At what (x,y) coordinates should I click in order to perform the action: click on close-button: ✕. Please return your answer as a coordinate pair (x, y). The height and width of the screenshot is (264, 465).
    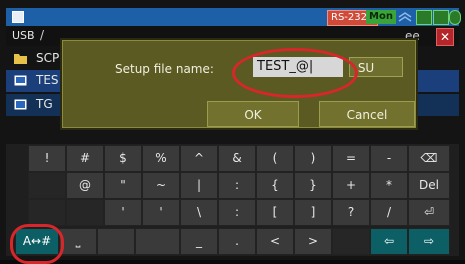
    Looking at the image, I should click on (445, 37).